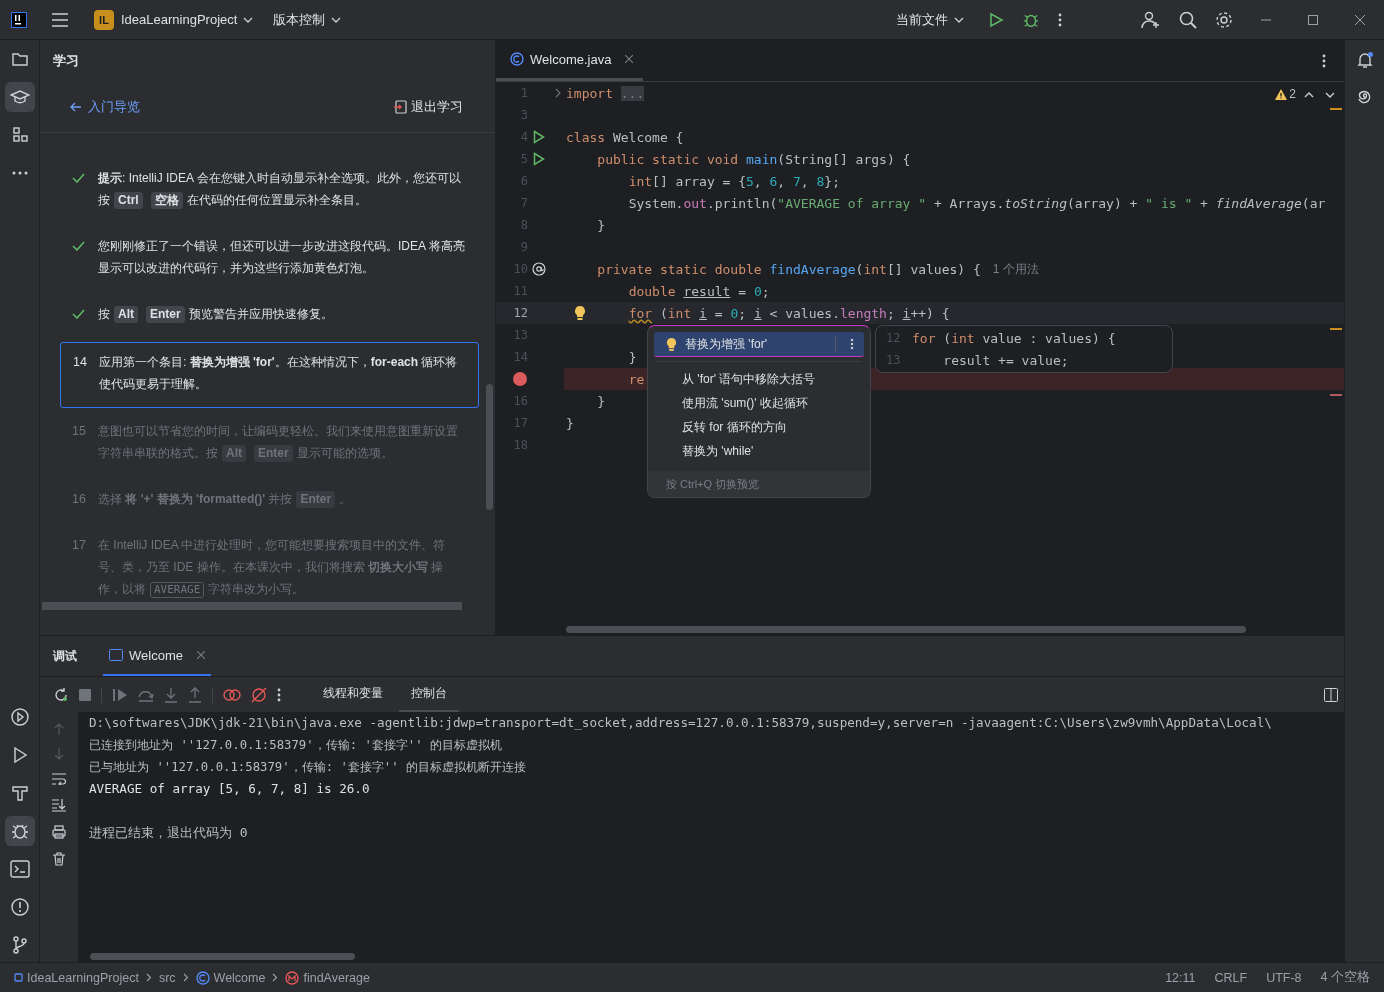 The image size is (1384, 992). What do you see at coordinates (66, 61) in the screenshot?
I see `panel-title: 学习` at bounding box center [66, 61].